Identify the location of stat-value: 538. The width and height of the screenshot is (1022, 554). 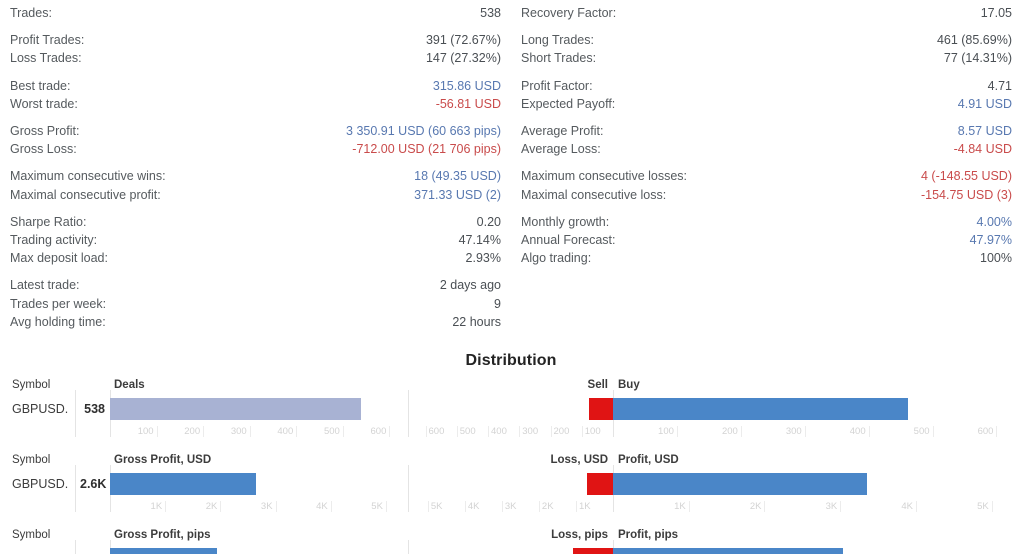
(490, 13).